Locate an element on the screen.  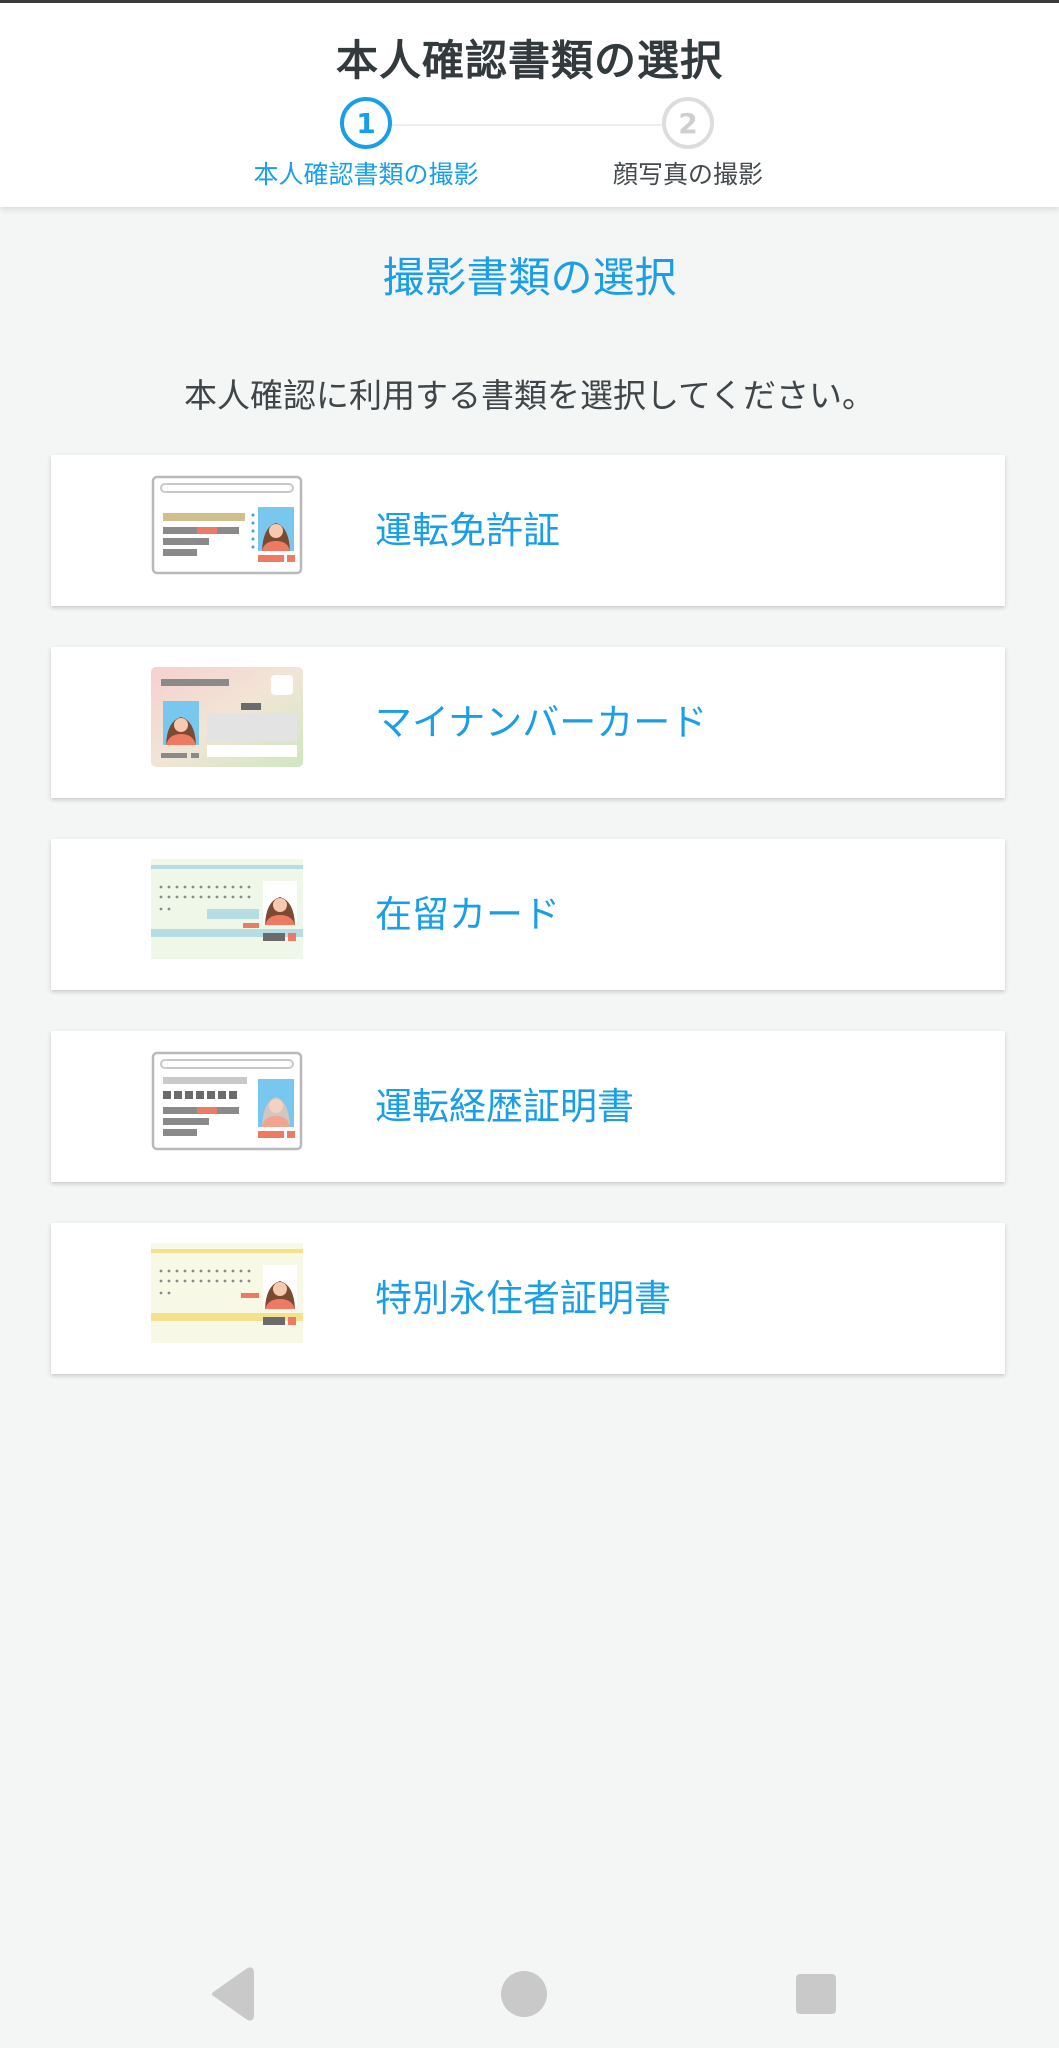
back-icon is located at coordinates (232, 1994).